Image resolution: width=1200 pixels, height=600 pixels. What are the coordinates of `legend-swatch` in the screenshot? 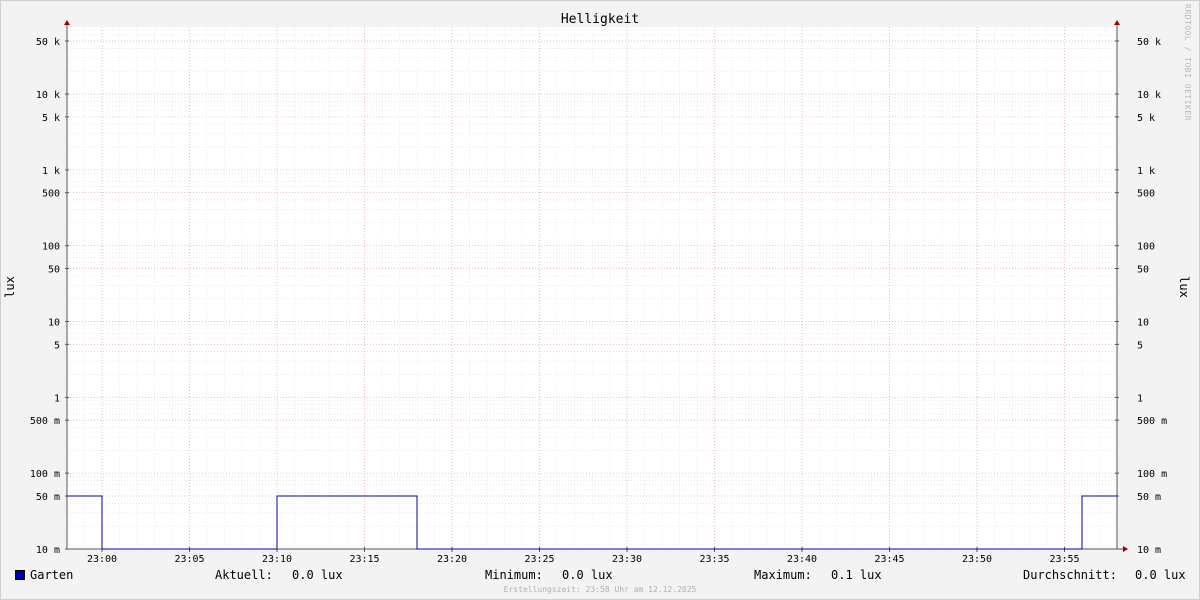 It's located at (20, 575).